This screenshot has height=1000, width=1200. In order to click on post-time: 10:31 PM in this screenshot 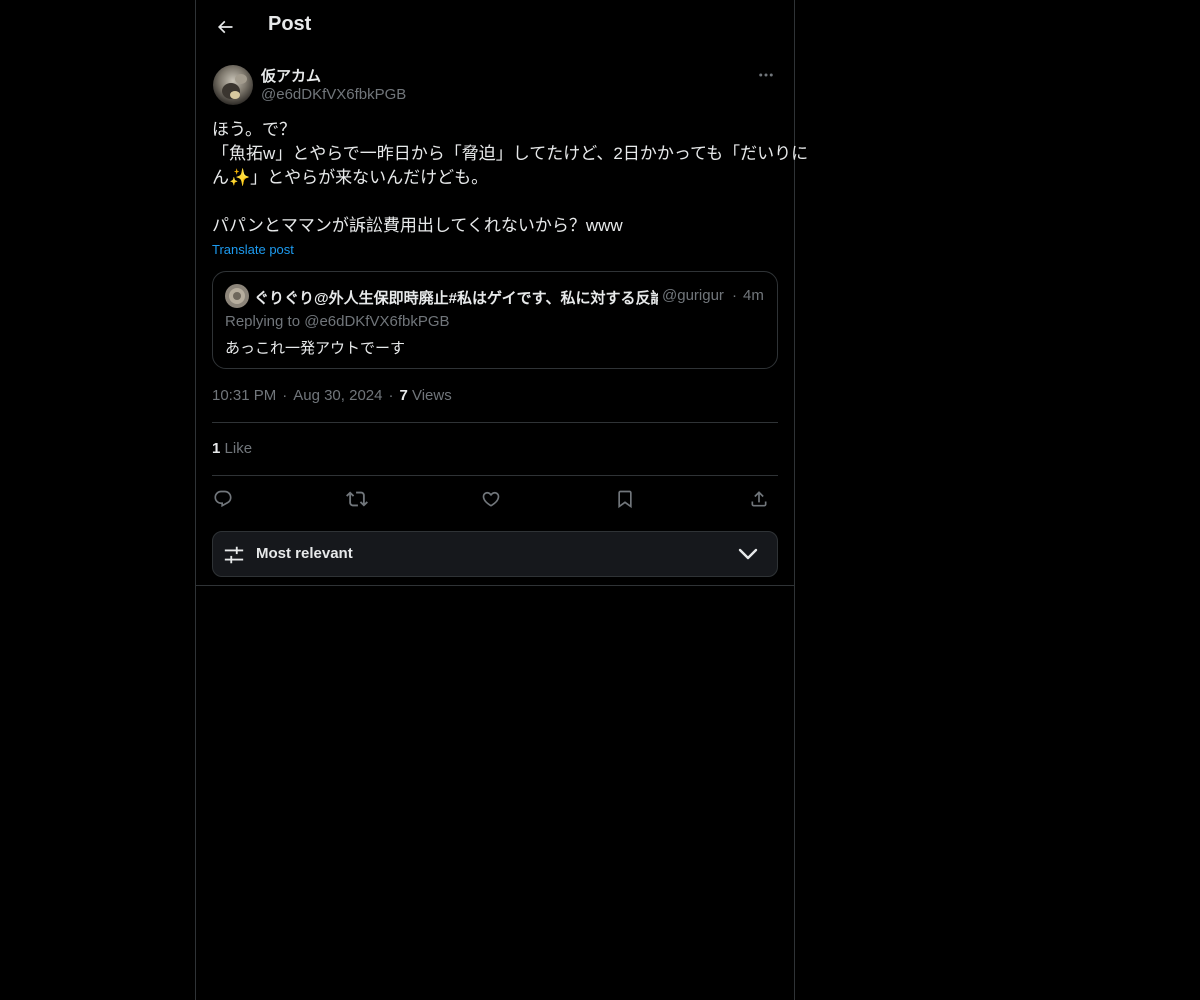, I will do `click(244, 395)`.